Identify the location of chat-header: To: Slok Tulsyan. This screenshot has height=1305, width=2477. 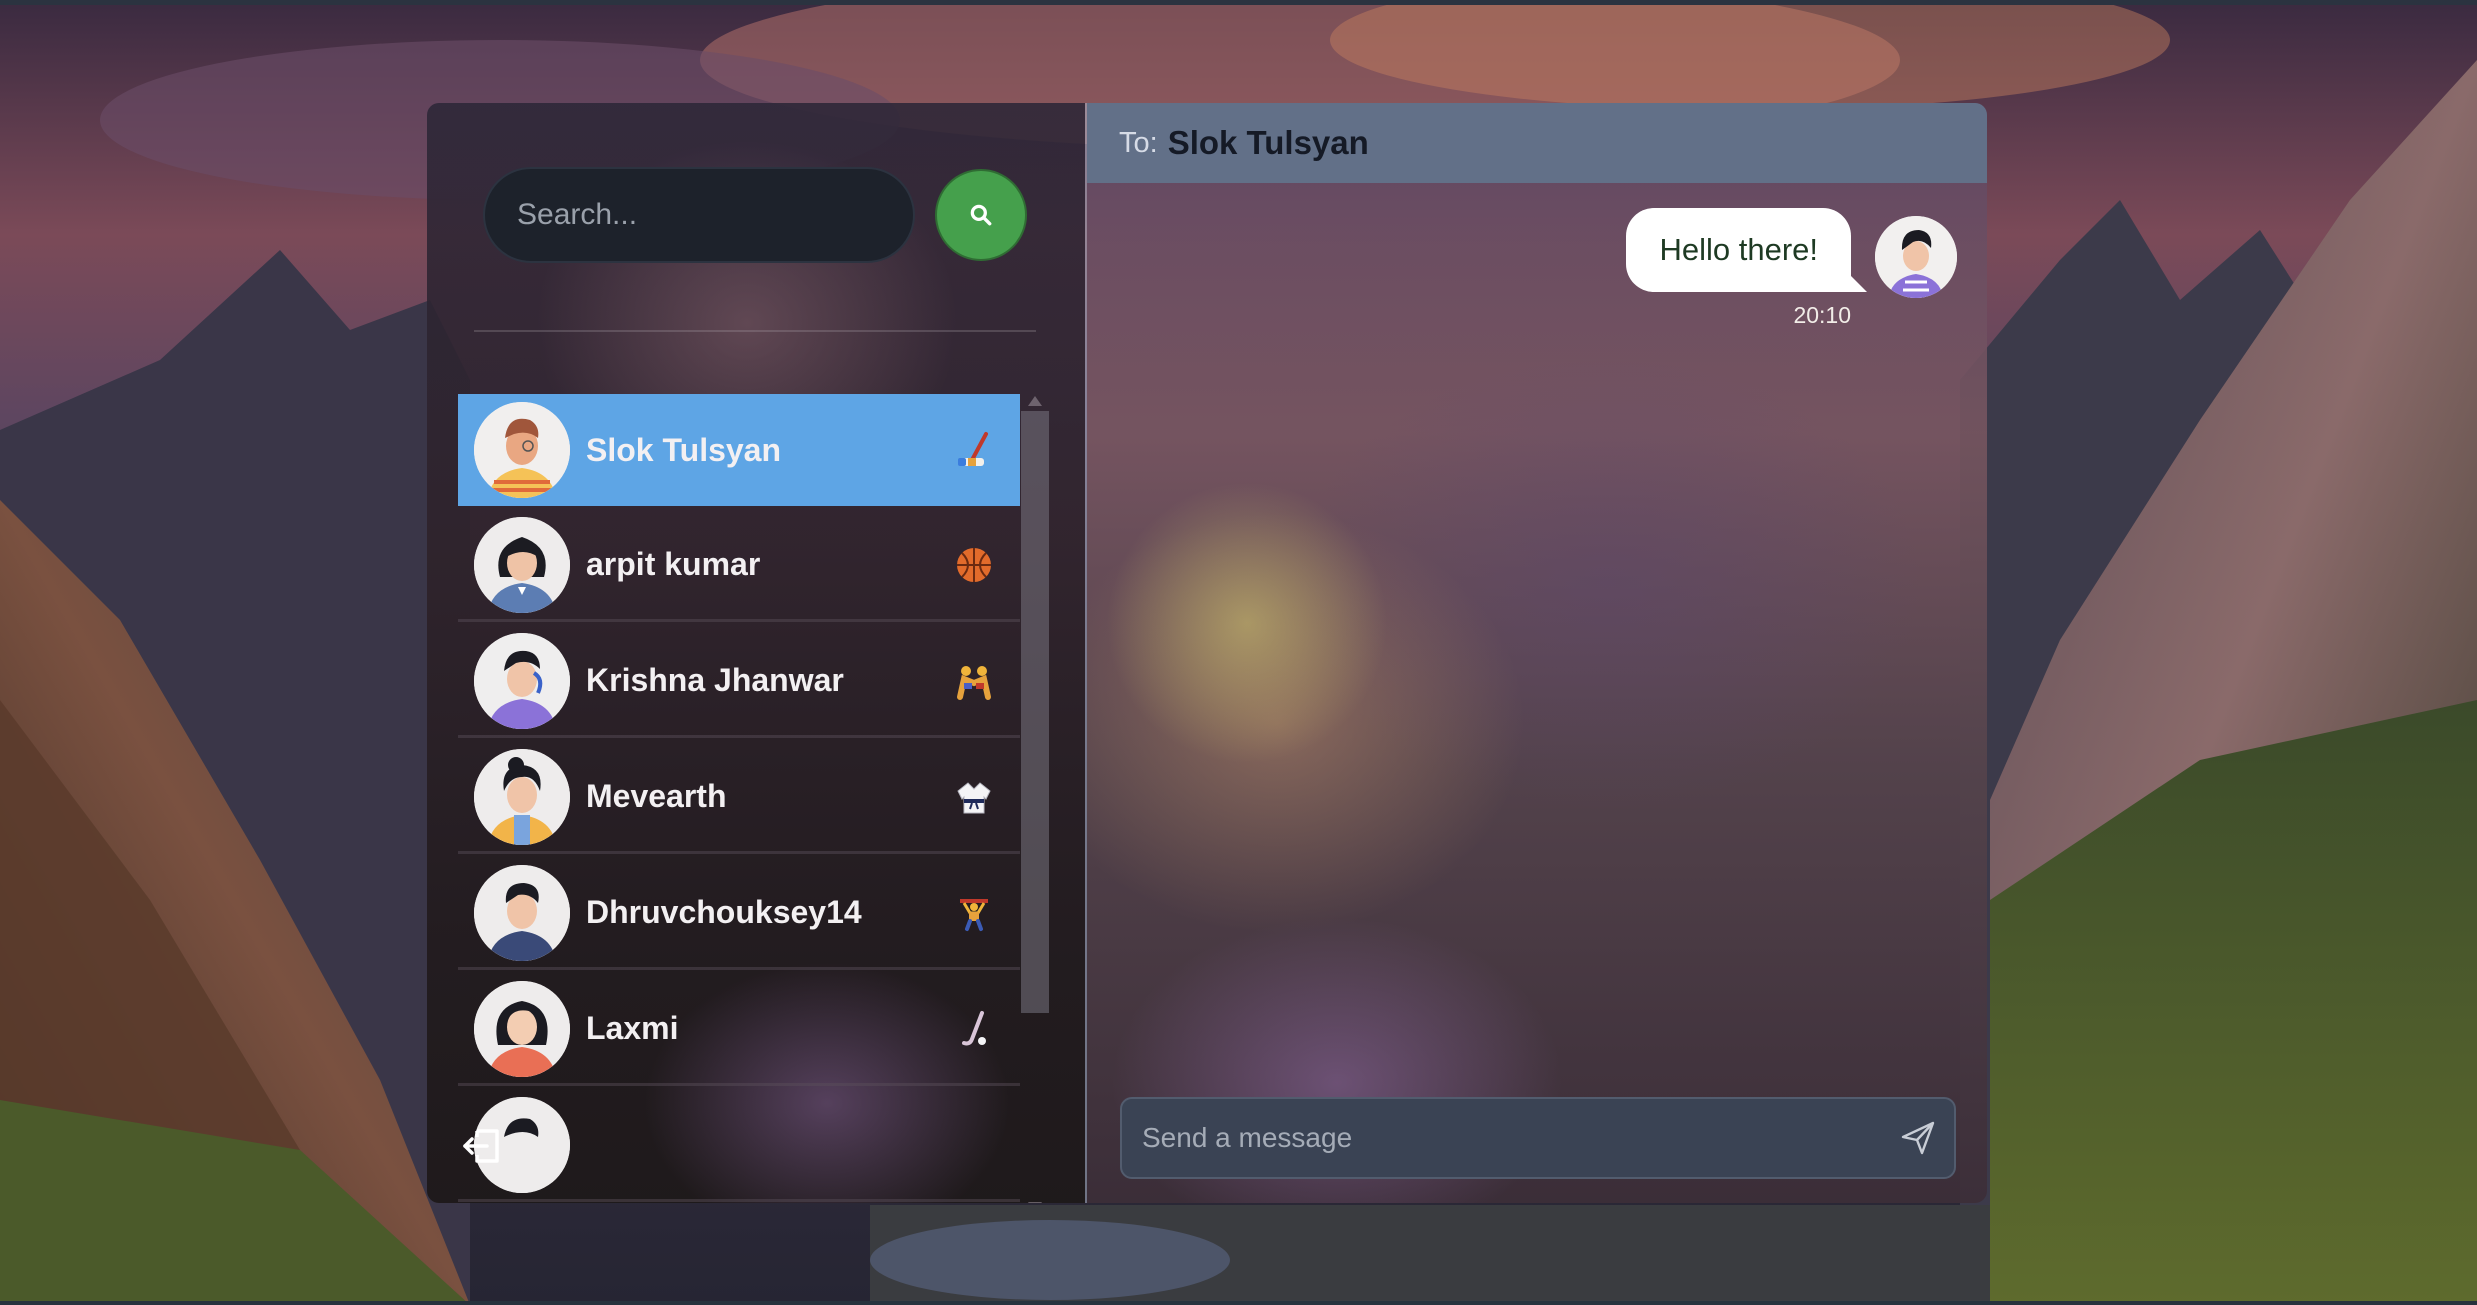
(1537, 143).